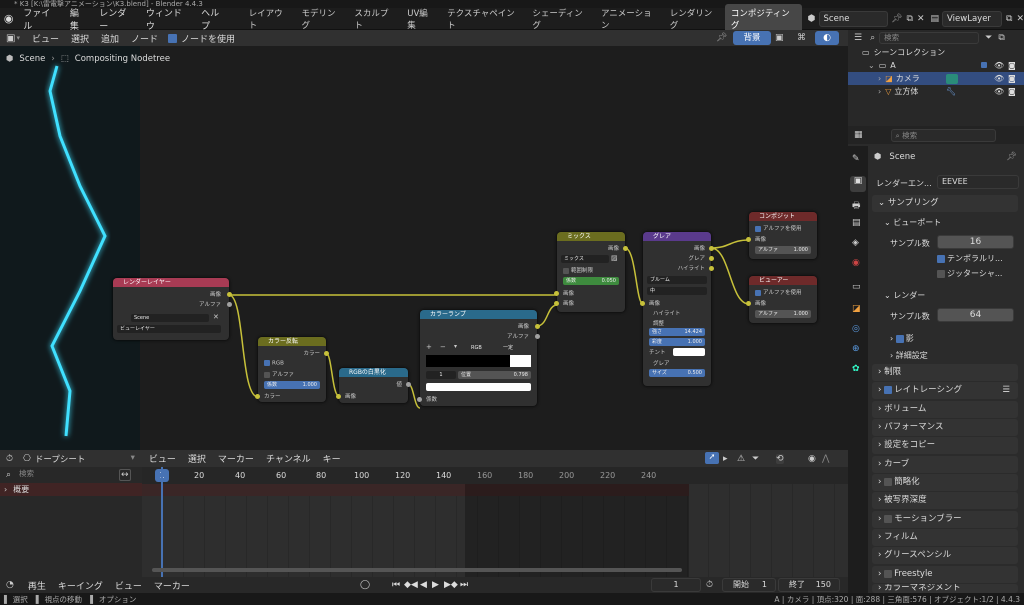 The image size is (1024, 605). Describe the element at coordinates (267, 374) in the screenshot. I see `ci-alpha-checkbox` at that location.